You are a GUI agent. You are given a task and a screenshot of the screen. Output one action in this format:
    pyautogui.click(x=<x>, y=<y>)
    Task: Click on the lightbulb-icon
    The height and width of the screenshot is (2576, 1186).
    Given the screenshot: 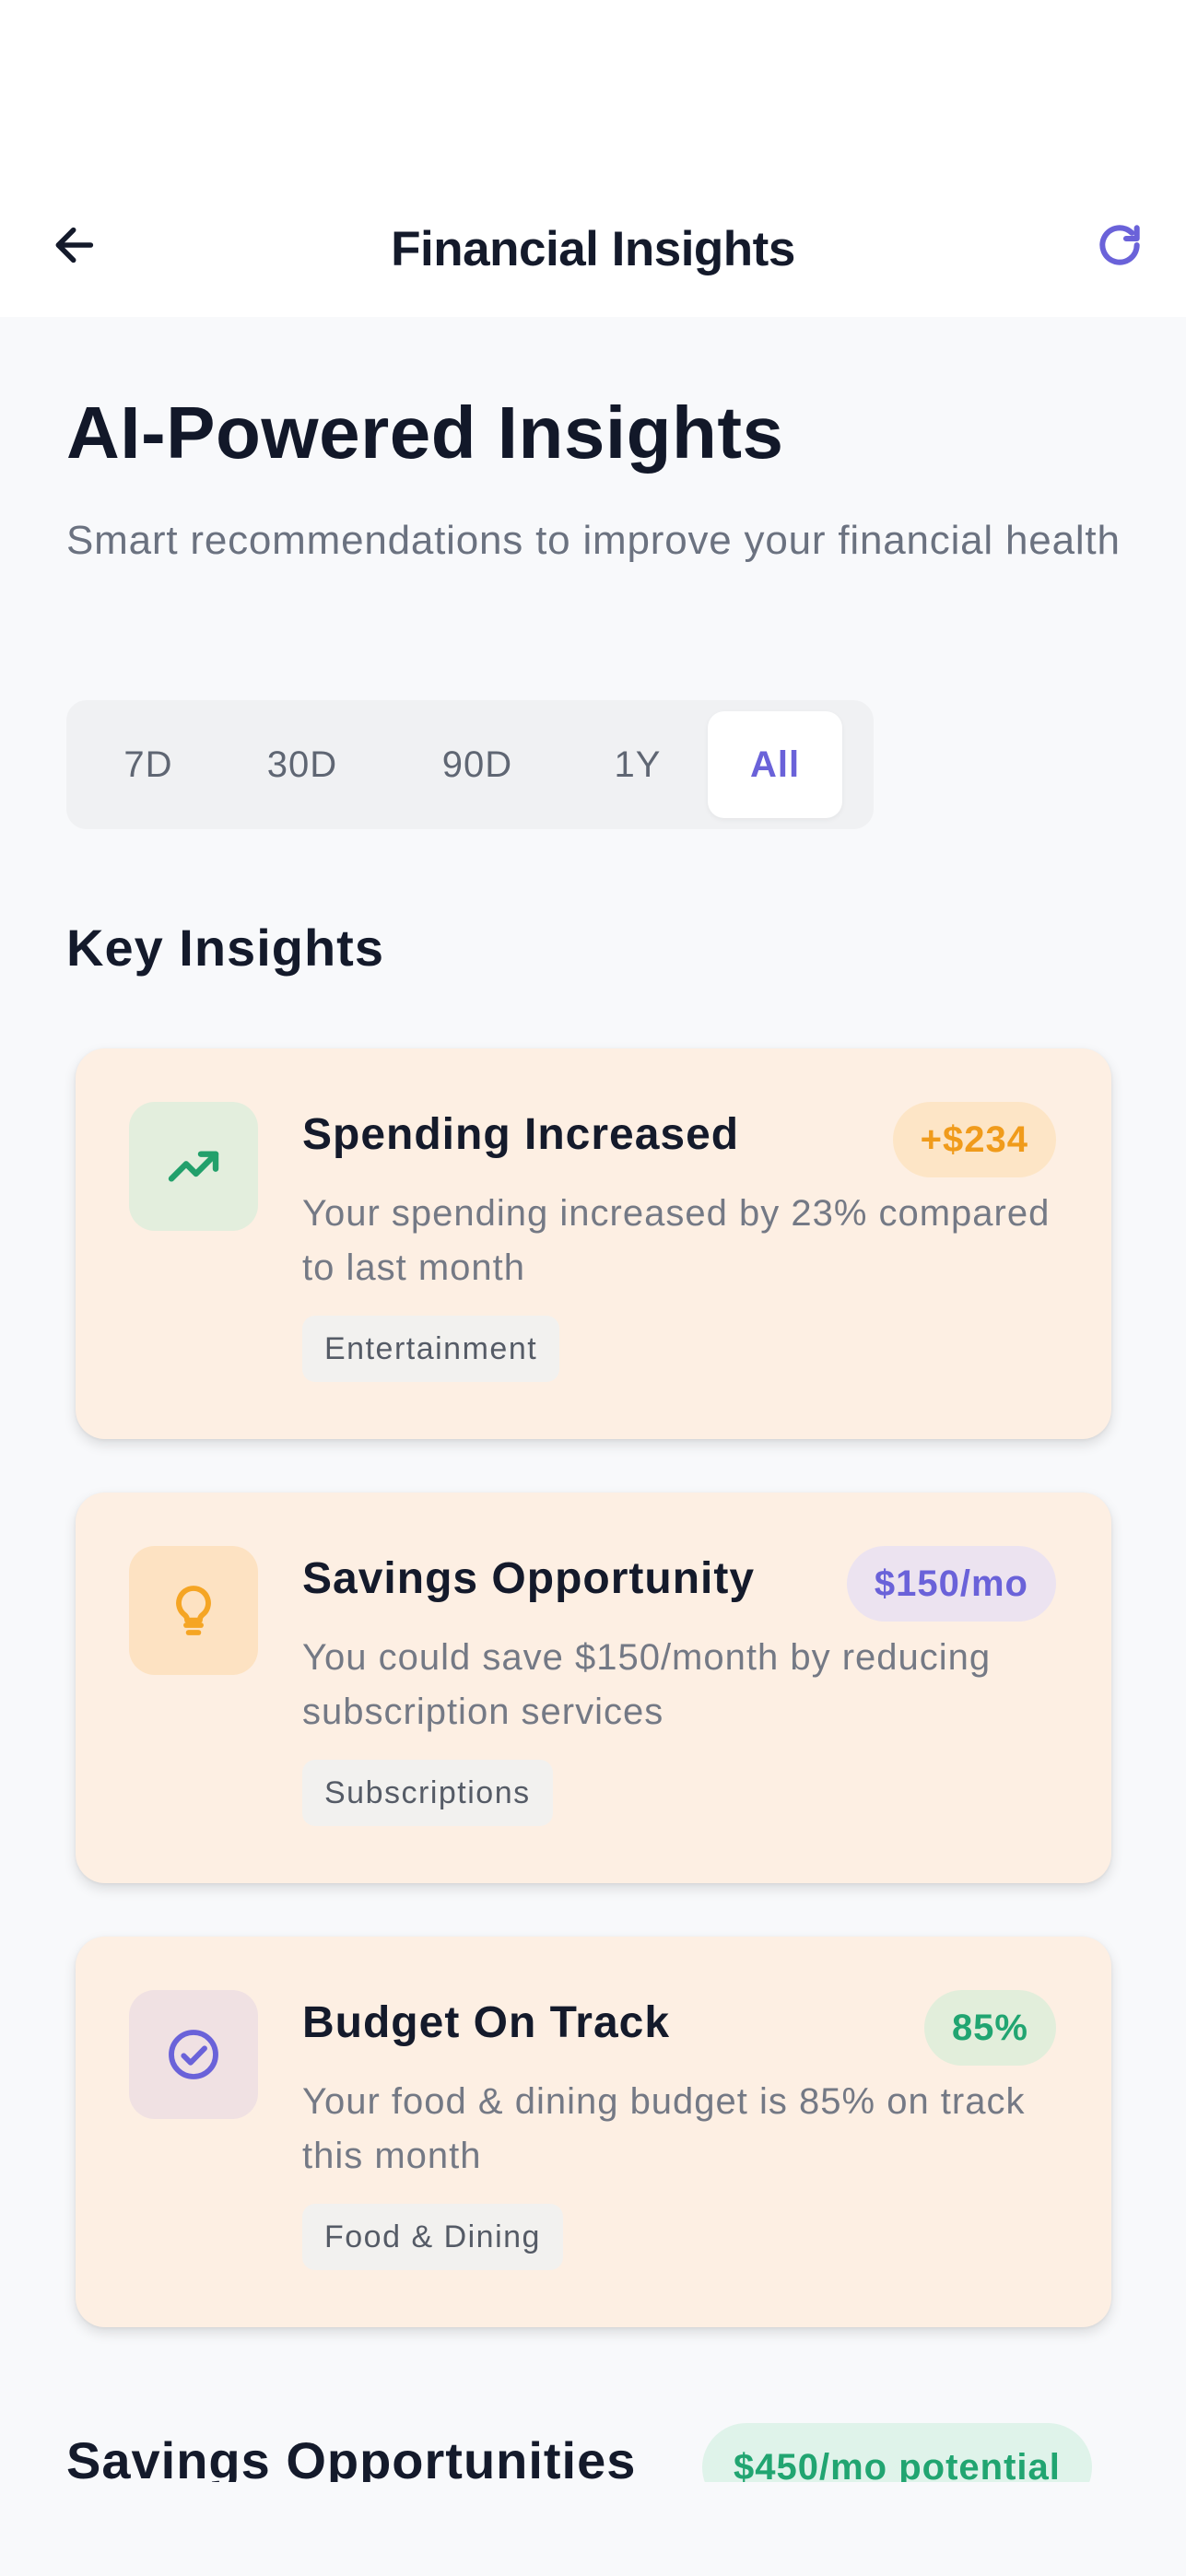 What is the action you would take?
    pyautogui.click(x=193, y=1610)
    